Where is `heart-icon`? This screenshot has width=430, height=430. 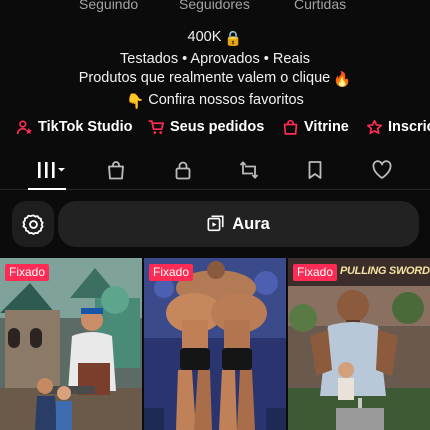 heart-icon is located at coordinates (382, 169).